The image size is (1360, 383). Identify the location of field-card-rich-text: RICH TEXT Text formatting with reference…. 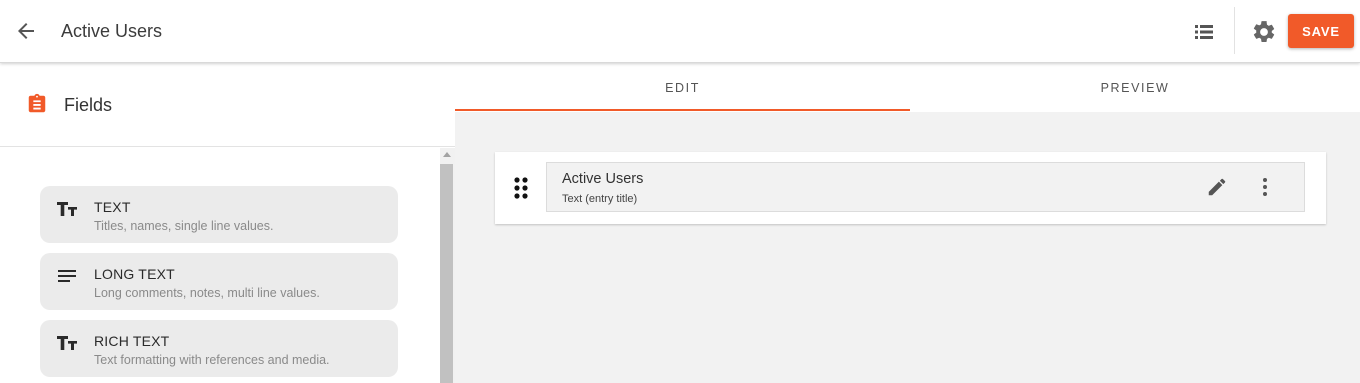
(219, 348).